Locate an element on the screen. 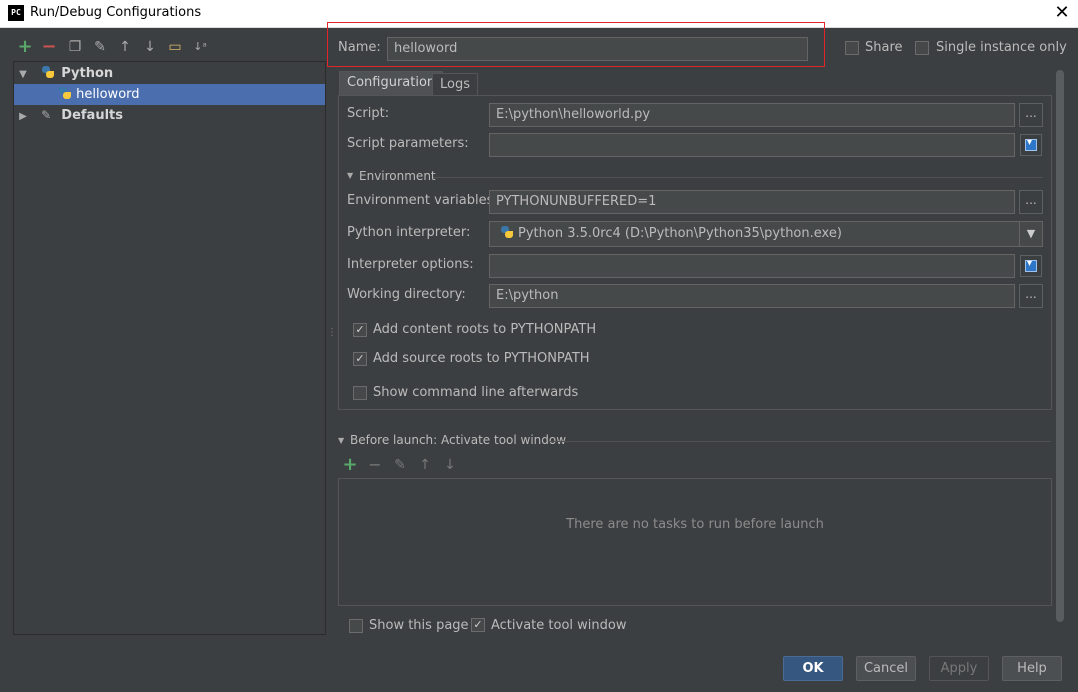  help-button: Help is located at coordinates (1032, 668).